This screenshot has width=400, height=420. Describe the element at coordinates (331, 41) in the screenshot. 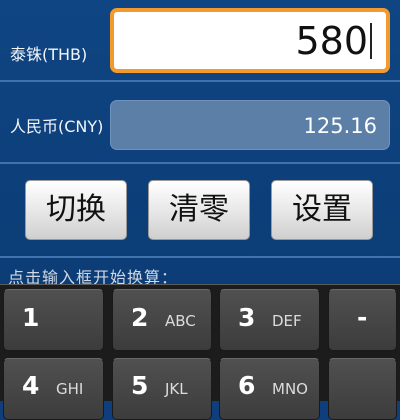

I see `source-amount-value: 580` at that location.